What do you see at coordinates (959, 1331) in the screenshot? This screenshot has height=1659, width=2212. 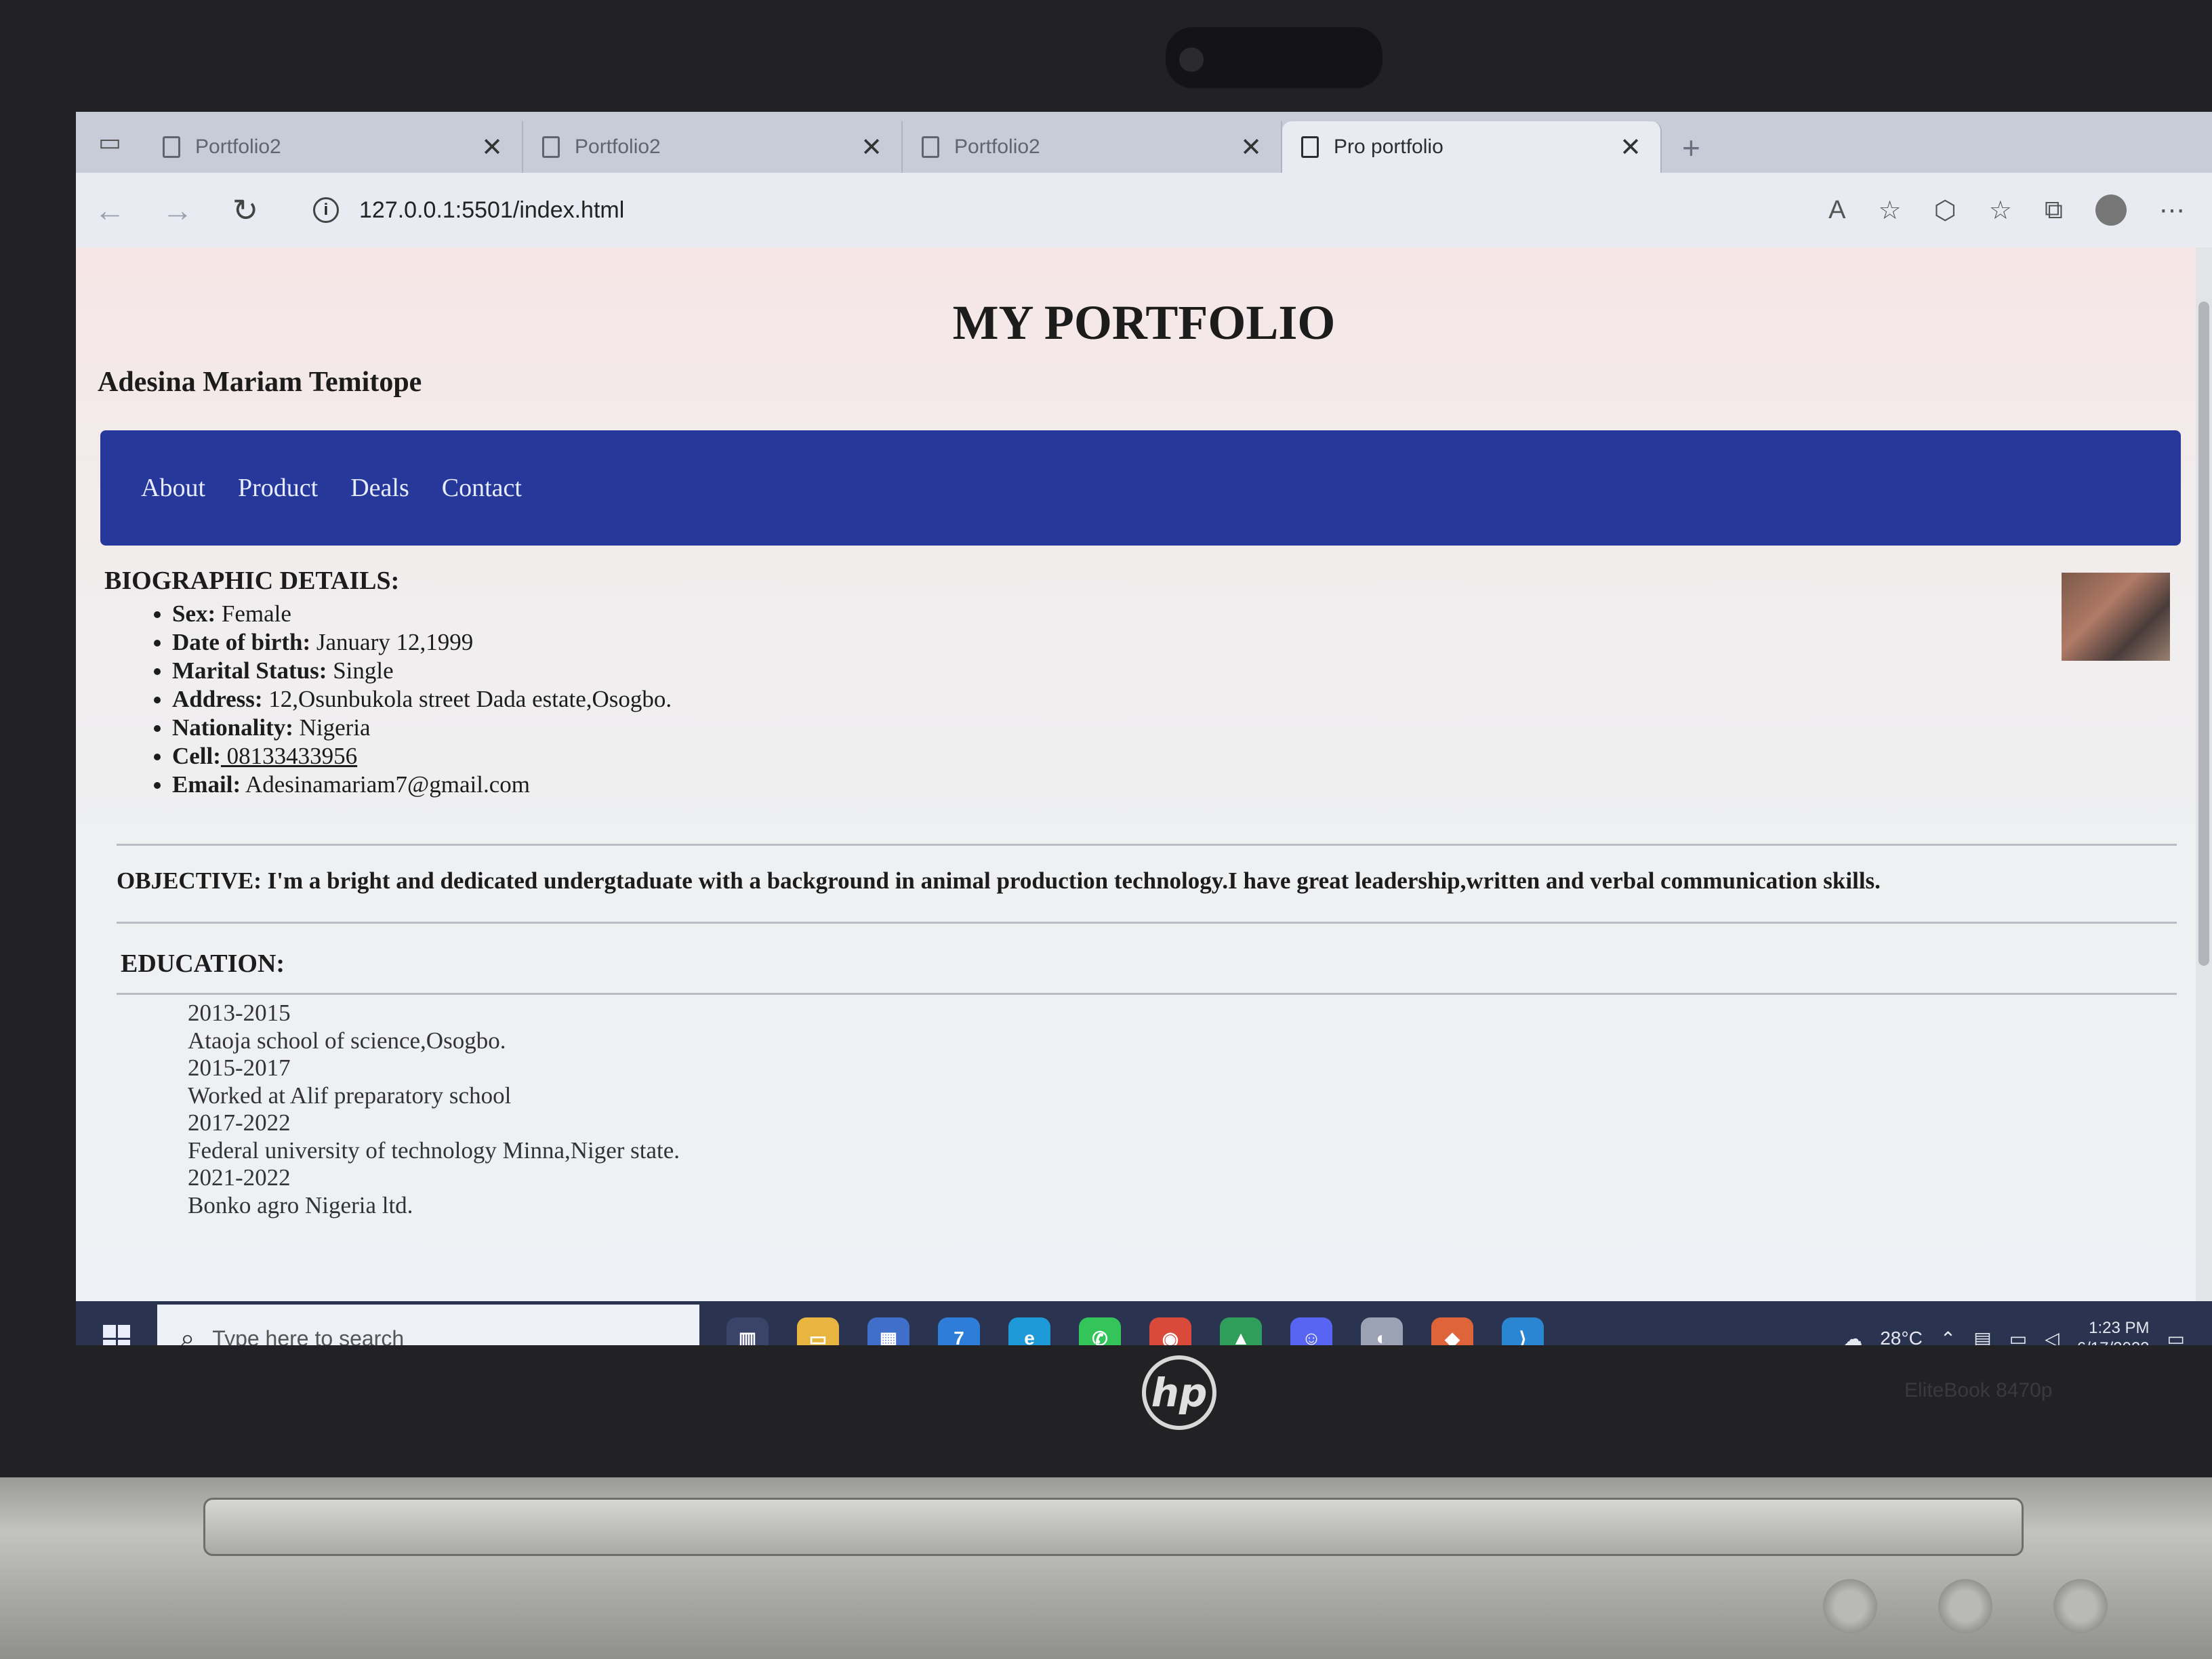 I see `mail-icon: 7` at bounding box center [959, 1331].